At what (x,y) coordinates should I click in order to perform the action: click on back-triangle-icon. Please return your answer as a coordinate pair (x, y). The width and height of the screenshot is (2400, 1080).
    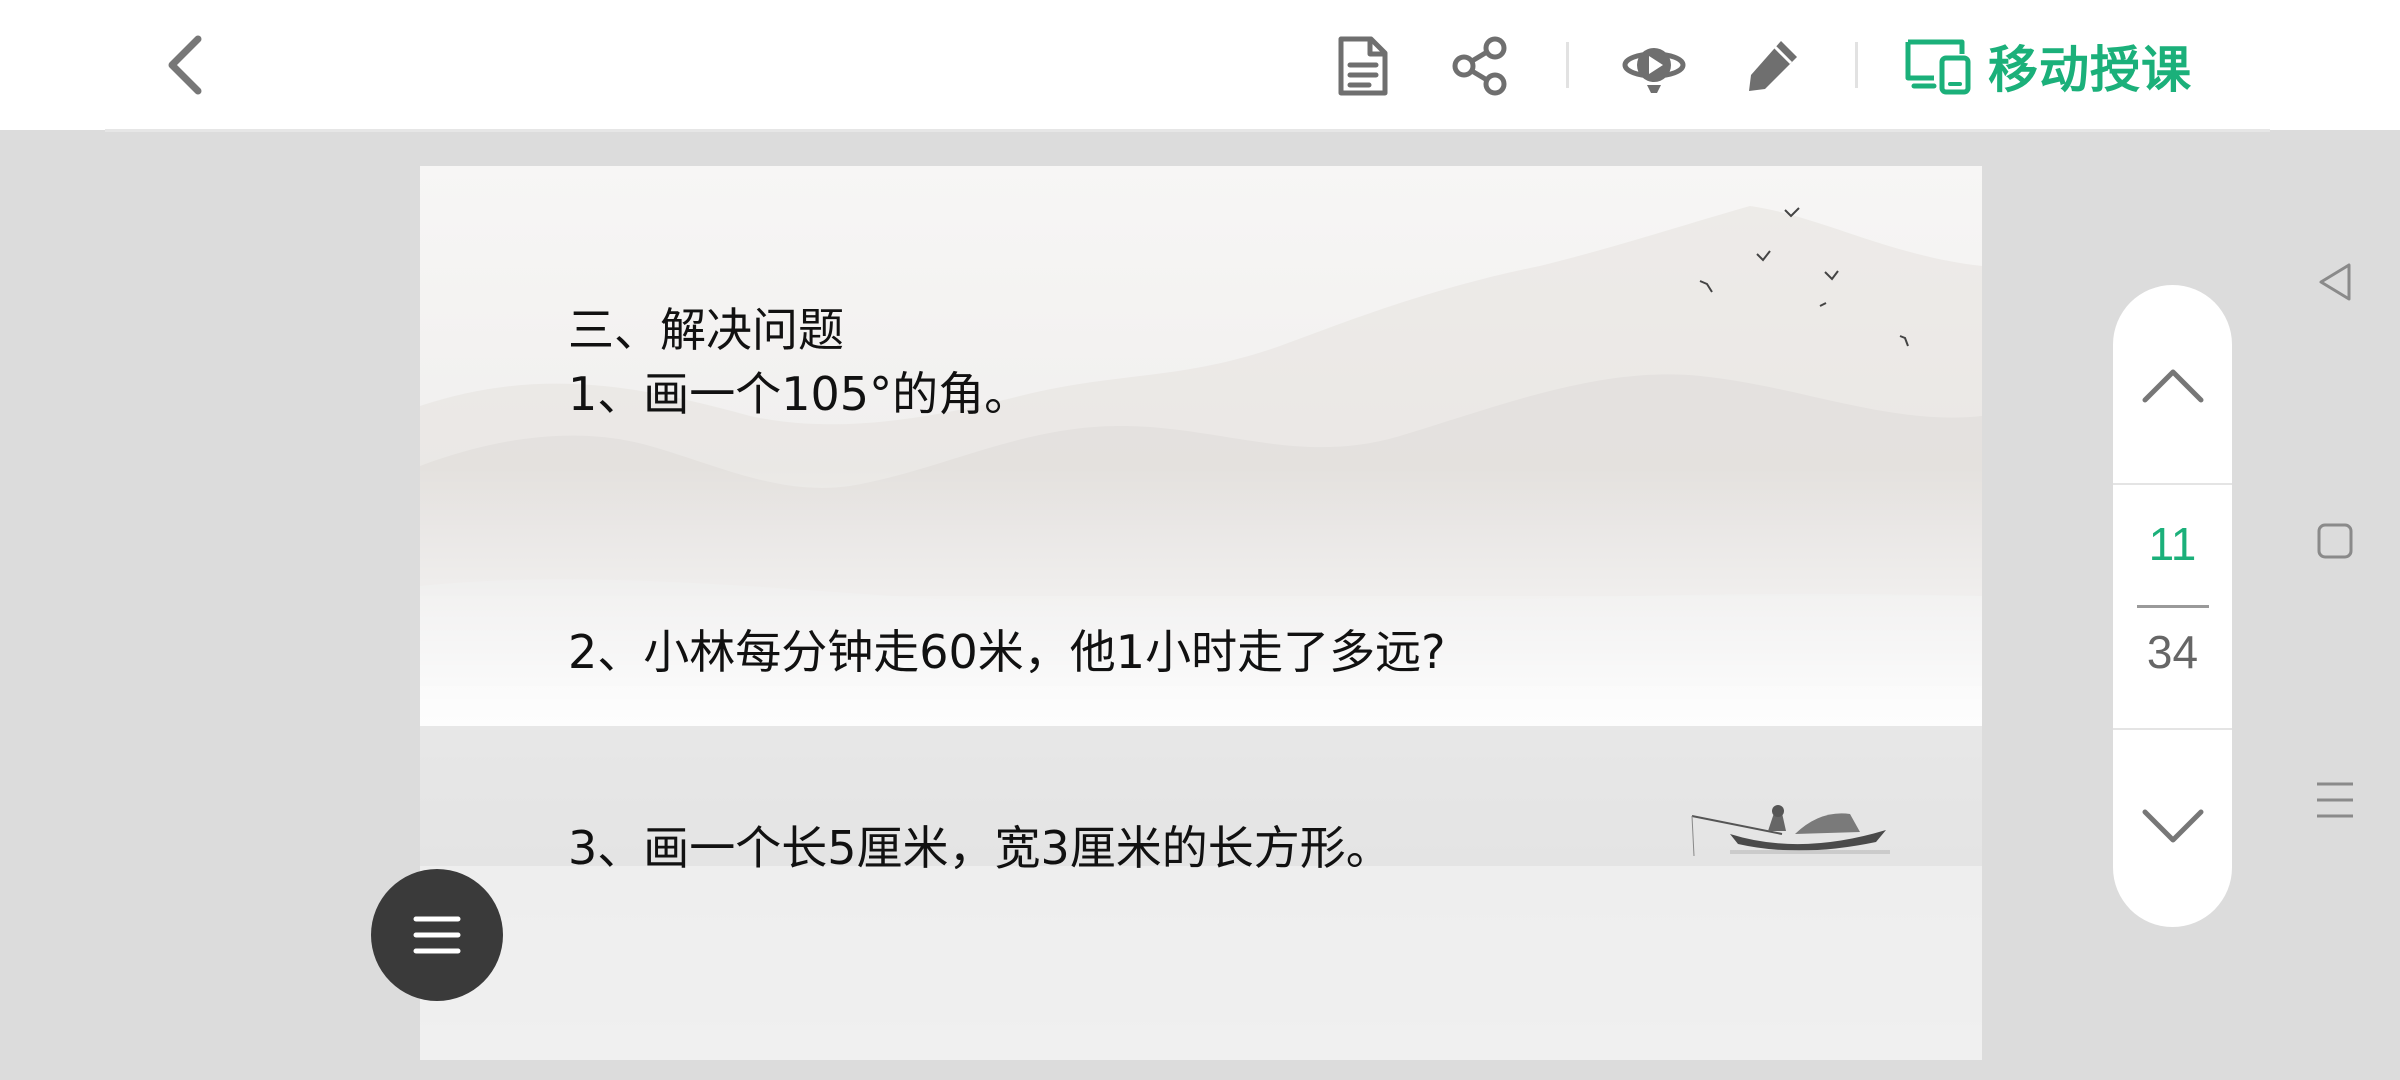
    Looking at the image, I should click on (2335, 282).